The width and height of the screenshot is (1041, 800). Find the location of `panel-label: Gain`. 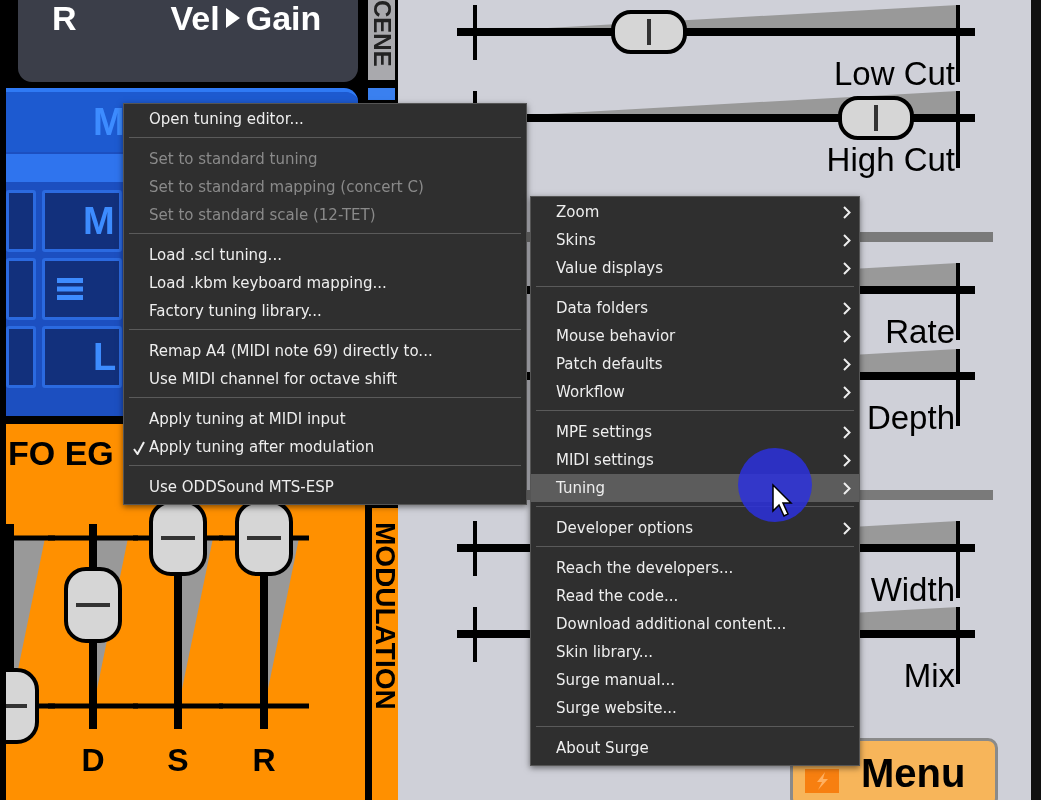

panel-label: Gain is located at coordinates (283, 18).